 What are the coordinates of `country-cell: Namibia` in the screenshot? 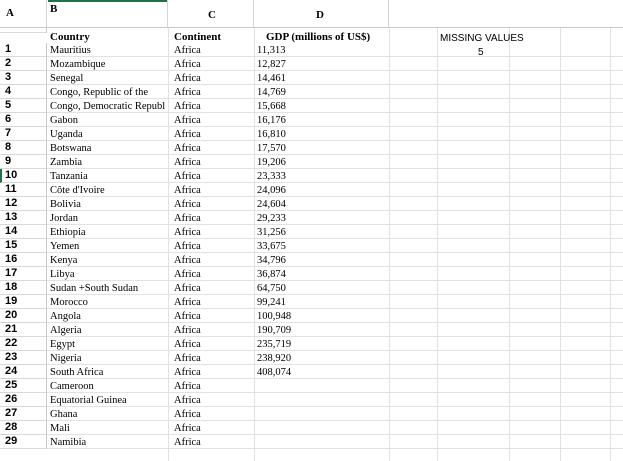 It's located at (108, 442).